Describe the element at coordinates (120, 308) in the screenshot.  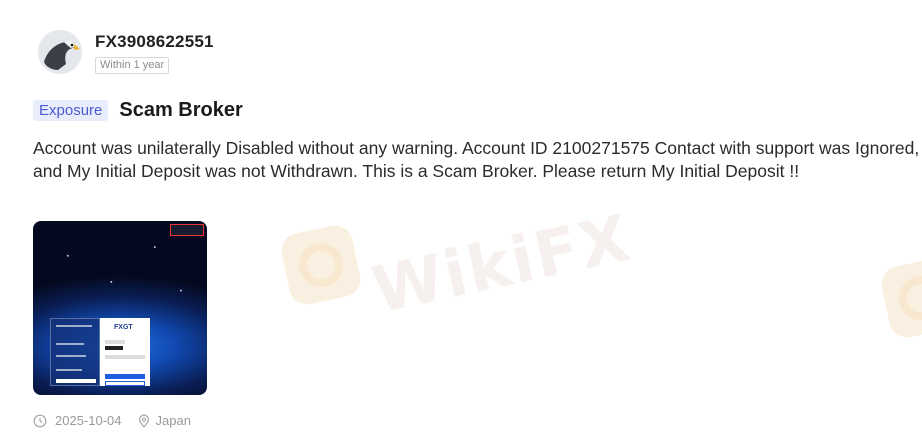
I see `post-image-thumbnail: FXGT` at that location.